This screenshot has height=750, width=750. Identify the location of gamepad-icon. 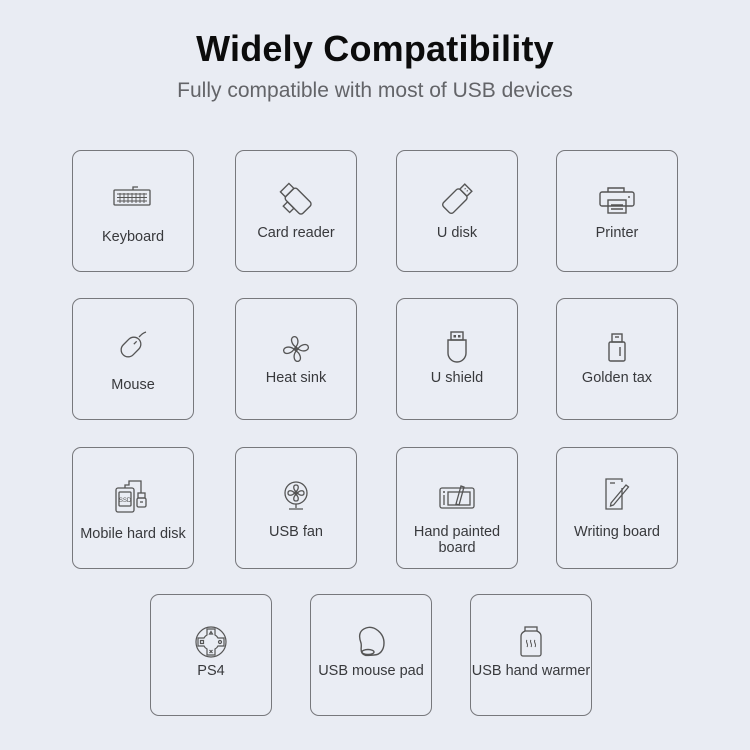
(211, 642).